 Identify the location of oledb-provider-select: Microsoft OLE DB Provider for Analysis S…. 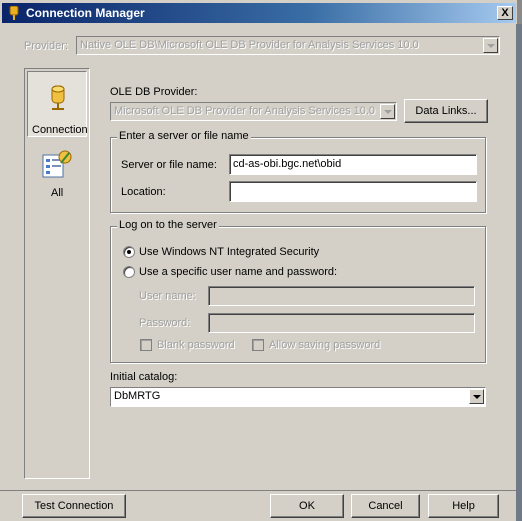
(253, 111).